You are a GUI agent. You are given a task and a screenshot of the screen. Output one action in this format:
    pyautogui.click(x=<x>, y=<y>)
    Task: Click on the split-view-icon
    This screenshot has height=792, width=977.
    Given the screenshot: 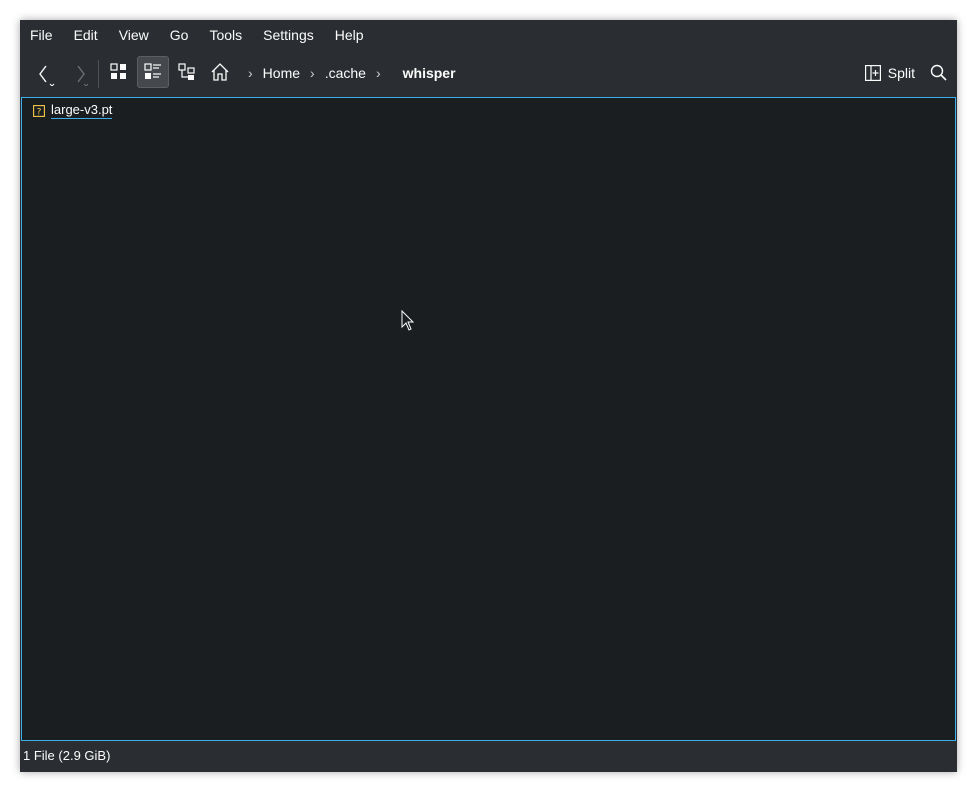 What is the action you would take?
    pyautogui.click(x=872, y=73)
    